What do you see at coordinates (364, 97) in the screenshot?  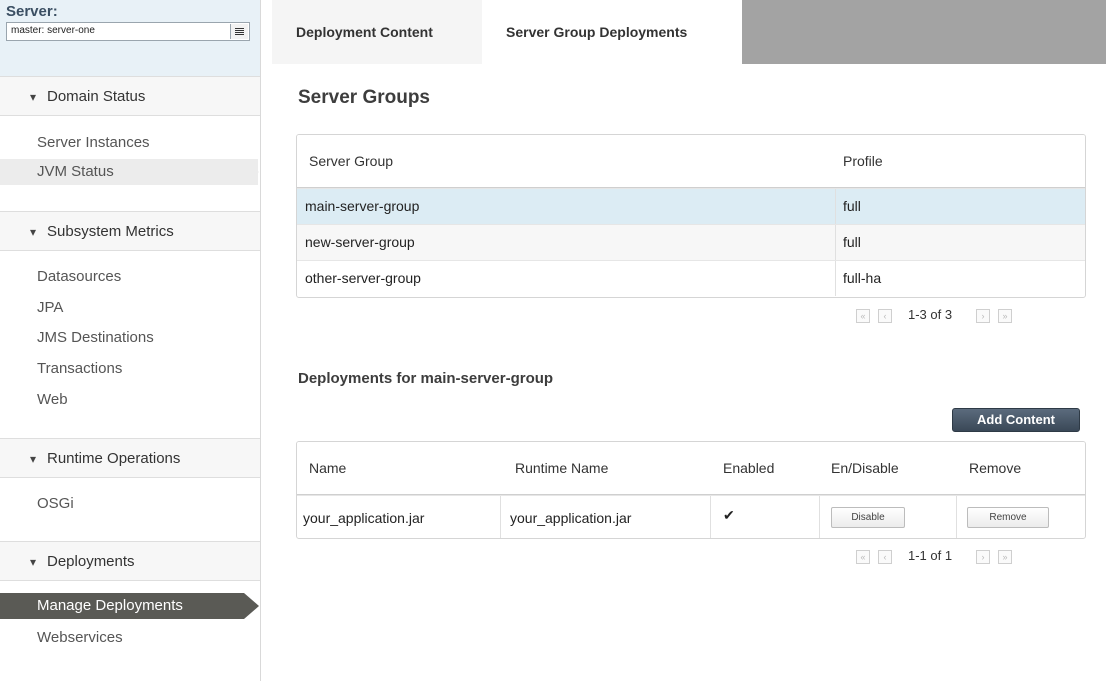 I see `page-title: Server Groups` at bounding box center [364, 97].